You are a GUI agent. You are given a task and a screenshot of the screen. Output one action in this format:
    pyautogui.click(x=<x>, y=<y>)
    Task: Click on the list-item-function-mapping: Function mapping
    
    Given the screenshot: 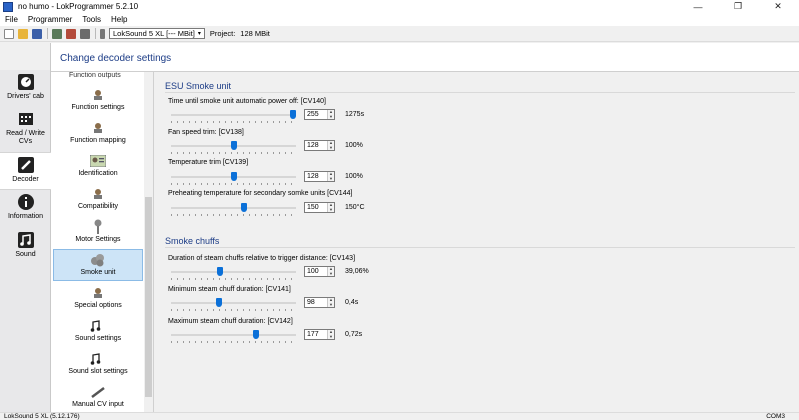 What is the action you would take?
    pyautogui.click(x=98, y=134)
    